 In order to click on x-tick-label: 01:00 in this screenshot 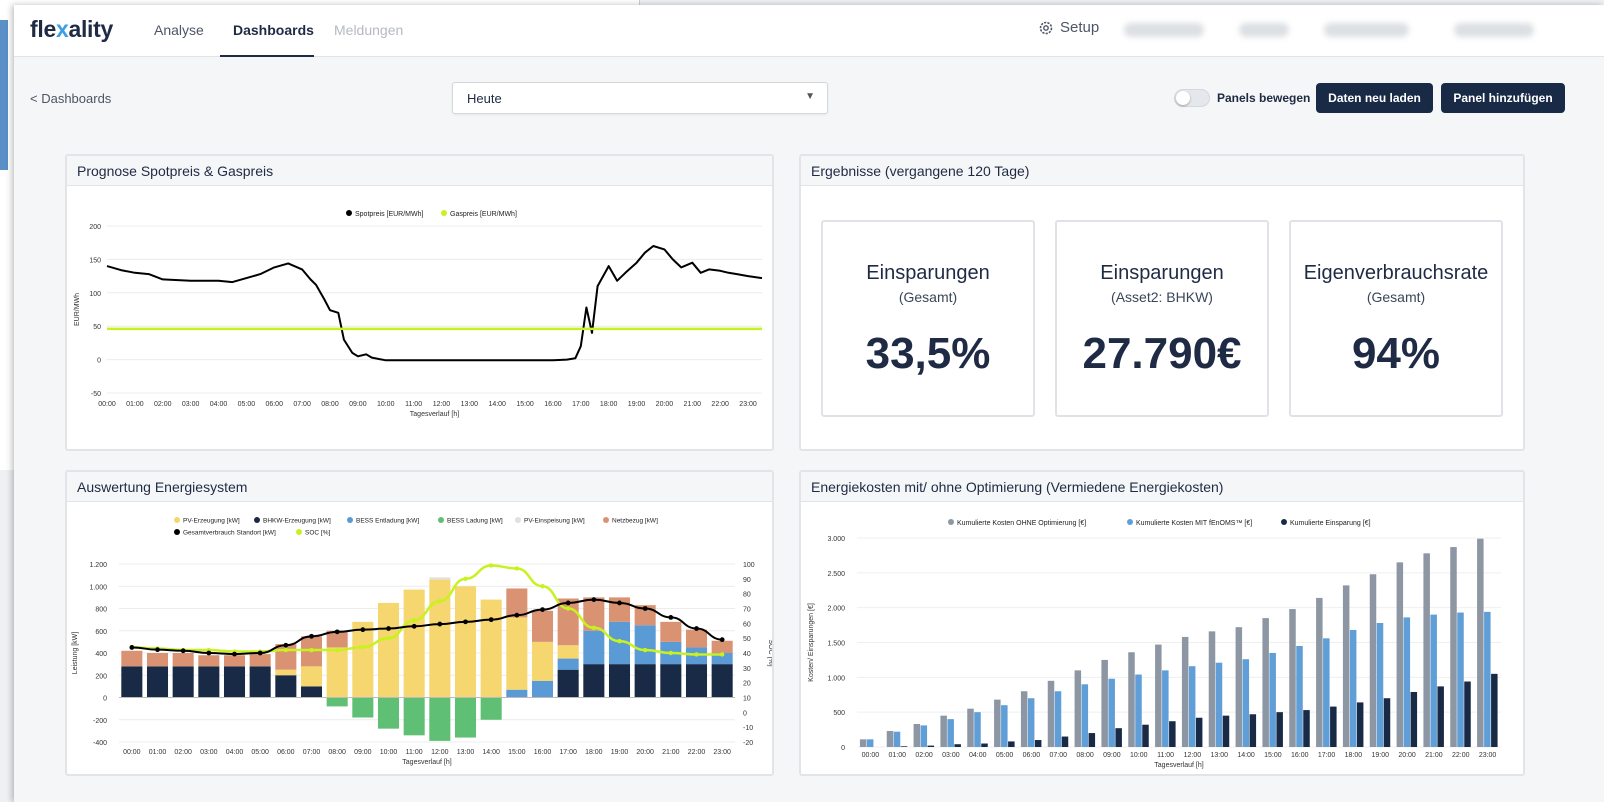, I will do `click(135, 404)`.